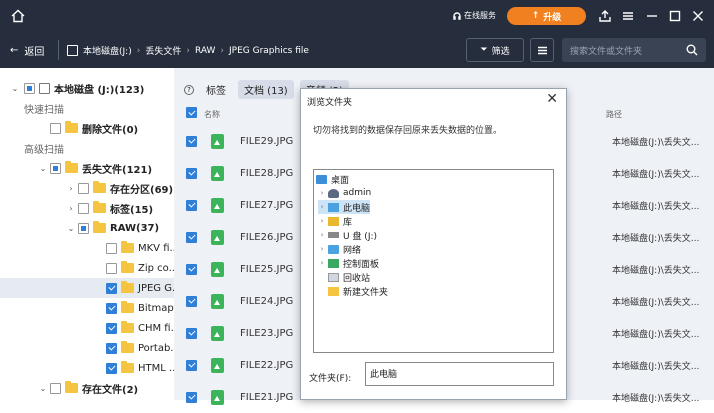 The height and width of the screenshot is (413, 714). I want to click on recycle-bin-icon, so click(333, 277).